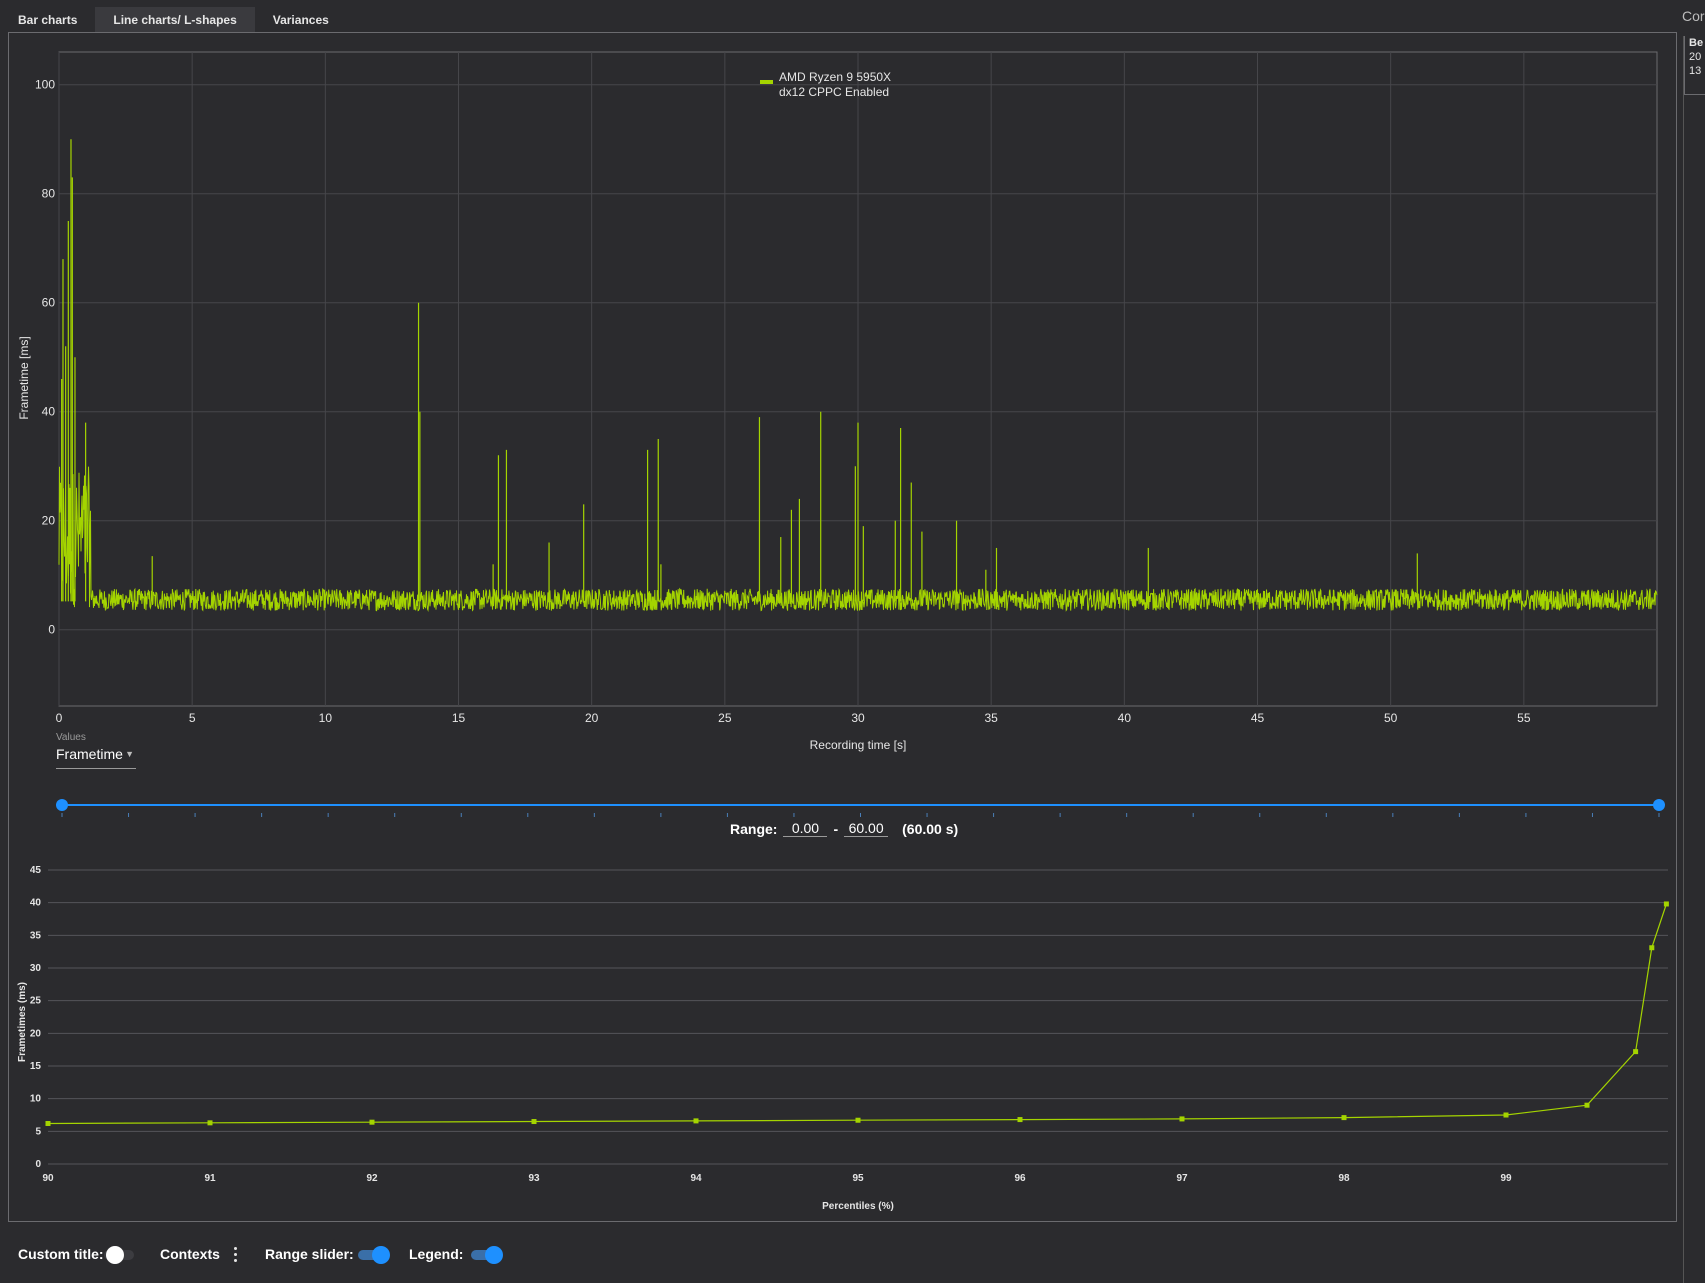  Describe the element at coordinates (36, 870) in the screenshot. I see `y-tick-label: 45` at that location.